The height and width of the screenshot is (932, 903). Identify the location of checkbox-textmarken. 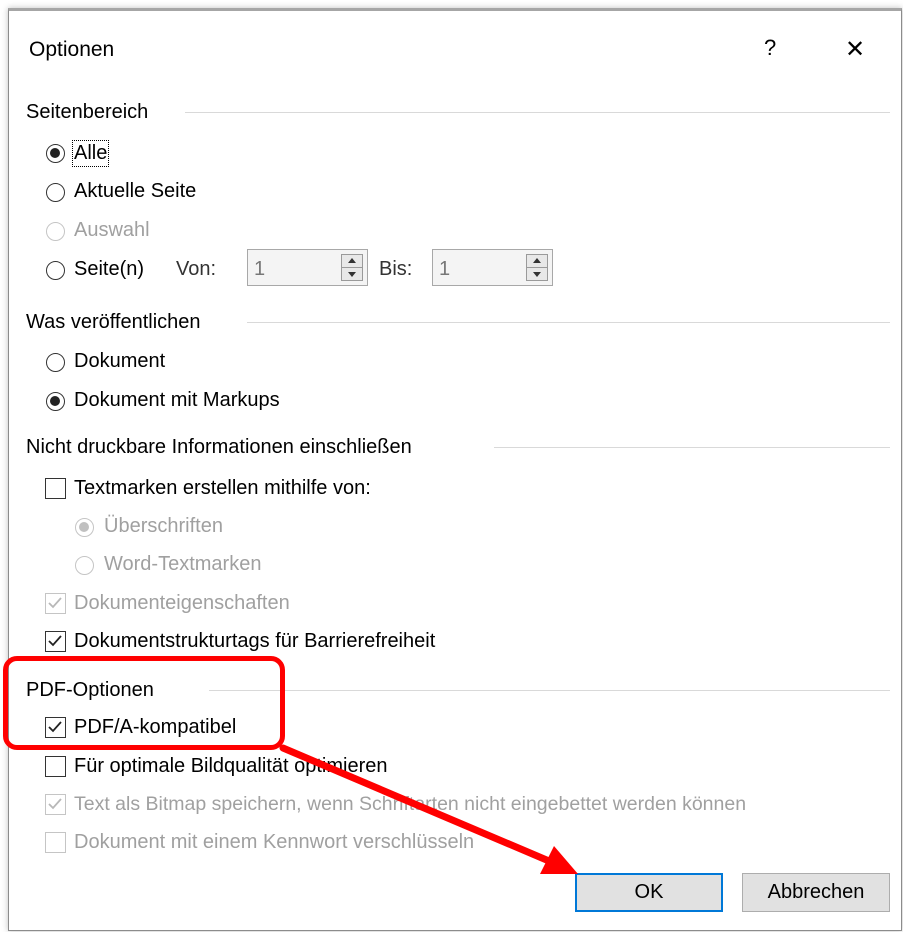
(55, 488).